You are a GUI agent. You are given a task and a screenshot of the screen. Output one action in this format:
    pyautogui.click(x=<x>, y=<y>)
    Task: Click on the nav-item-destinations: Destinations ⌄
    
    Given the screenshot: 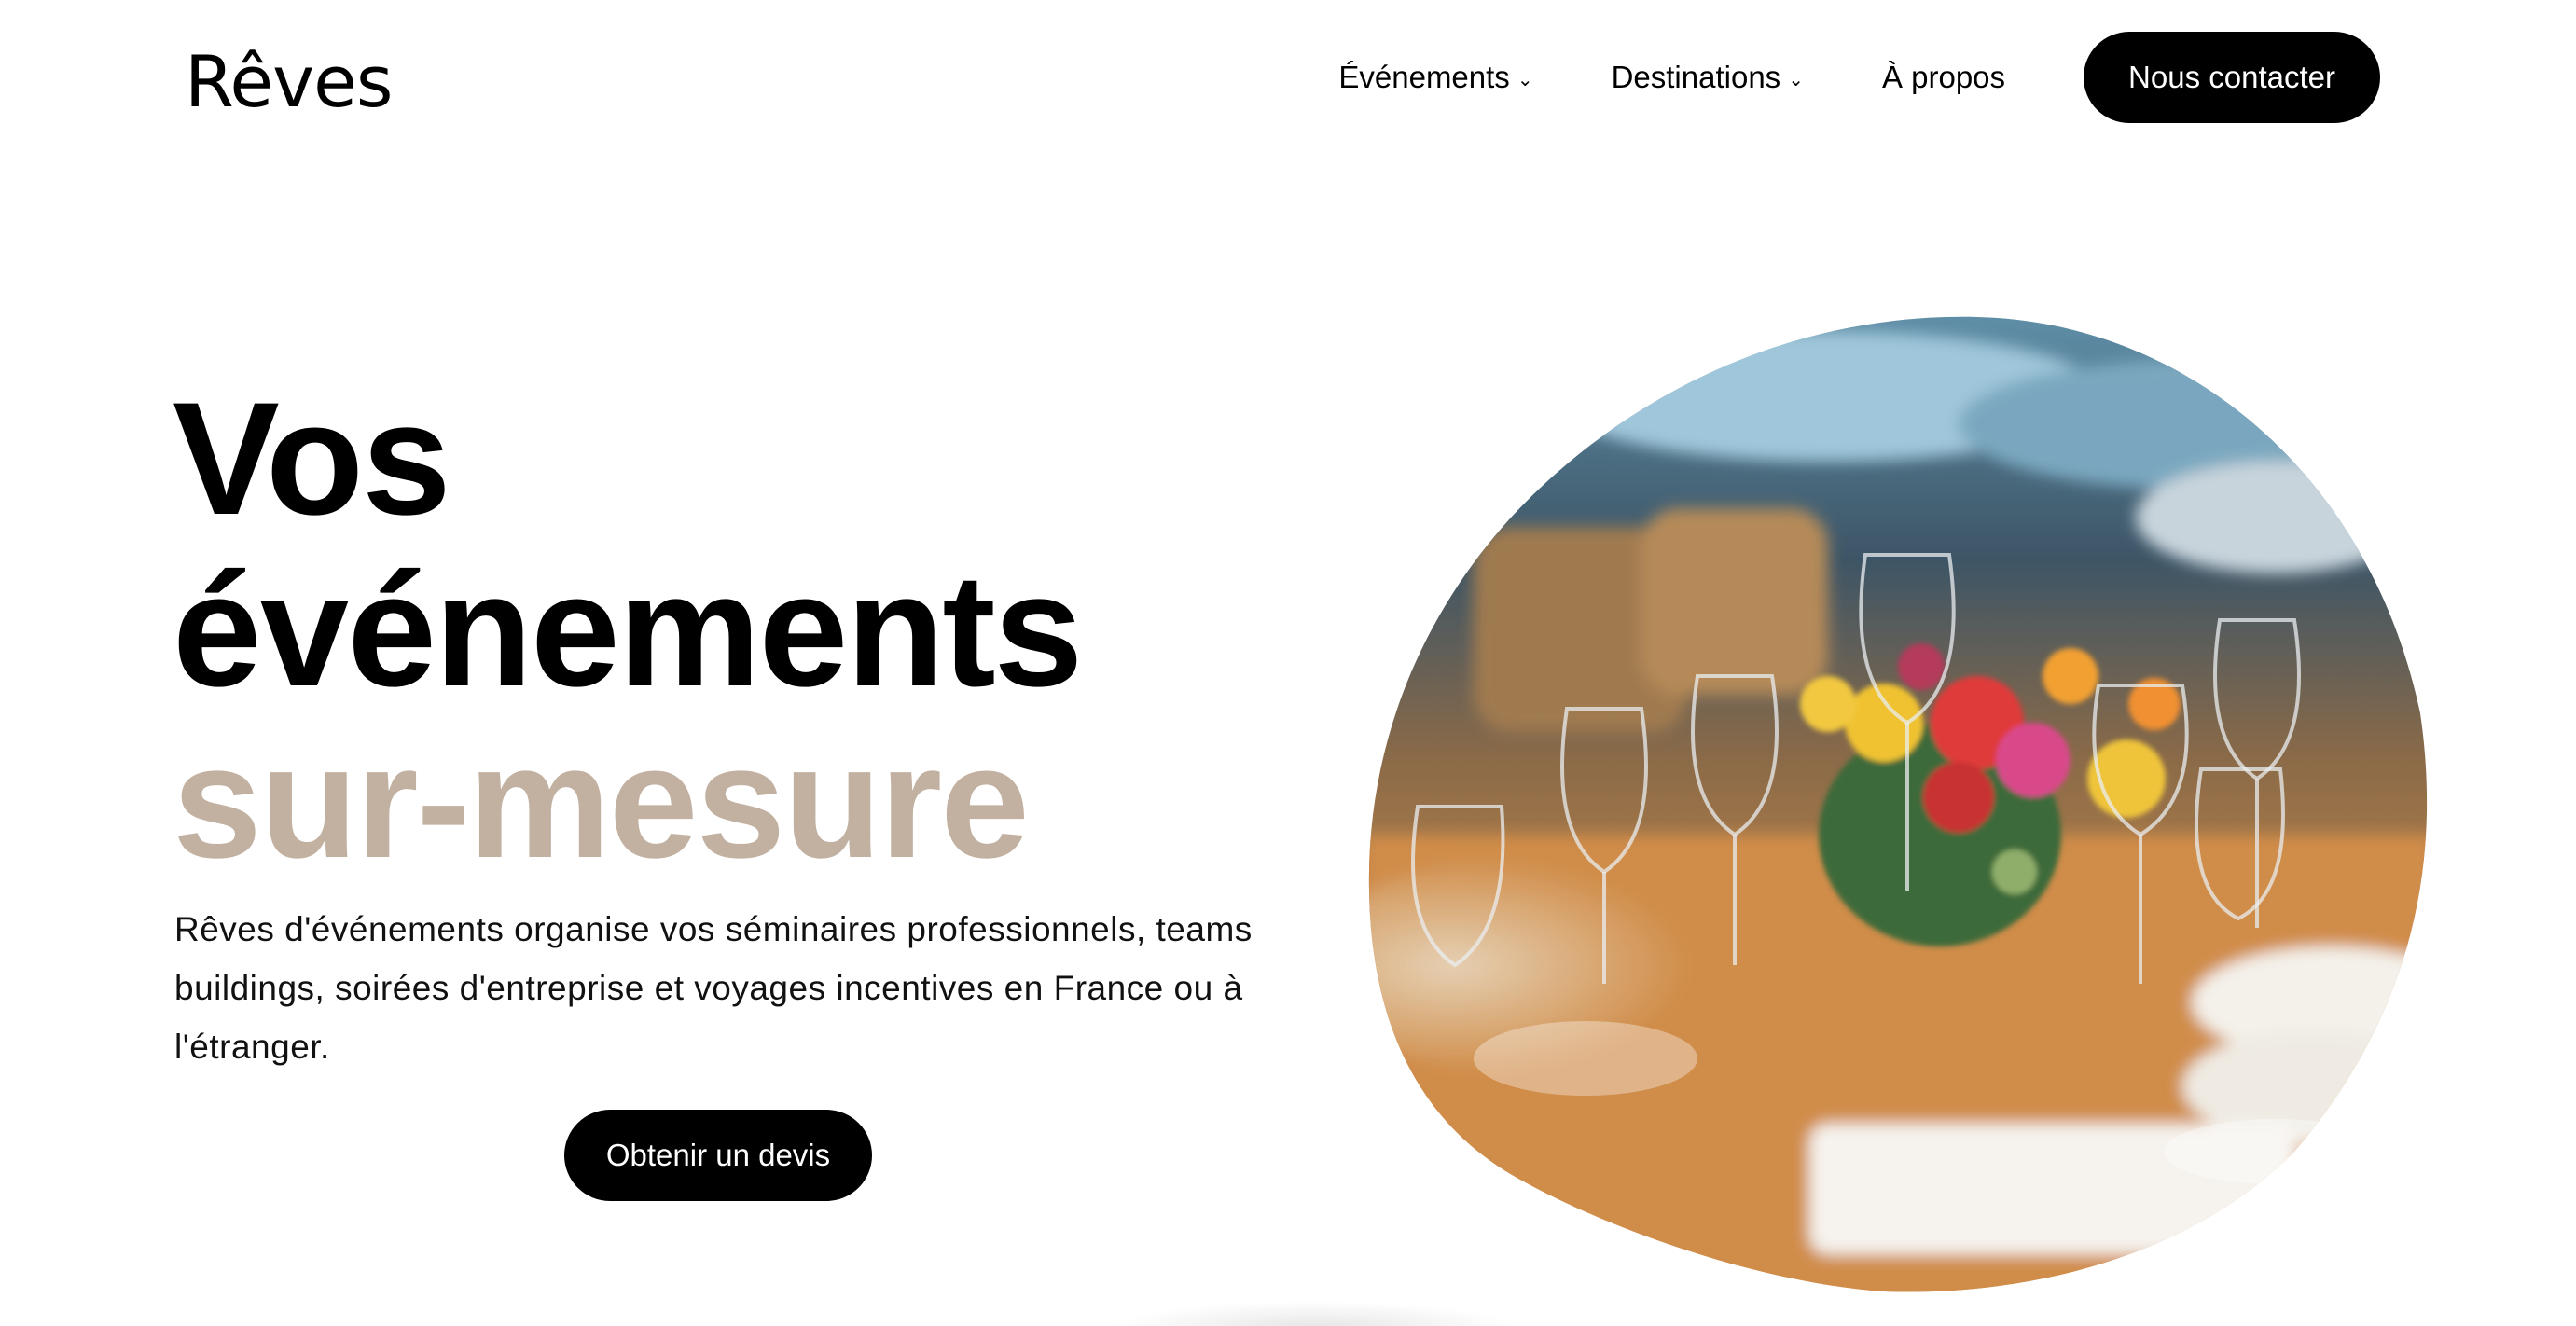 What is the action you would take?
    pyautogui.click(x=1708, y=77)
    